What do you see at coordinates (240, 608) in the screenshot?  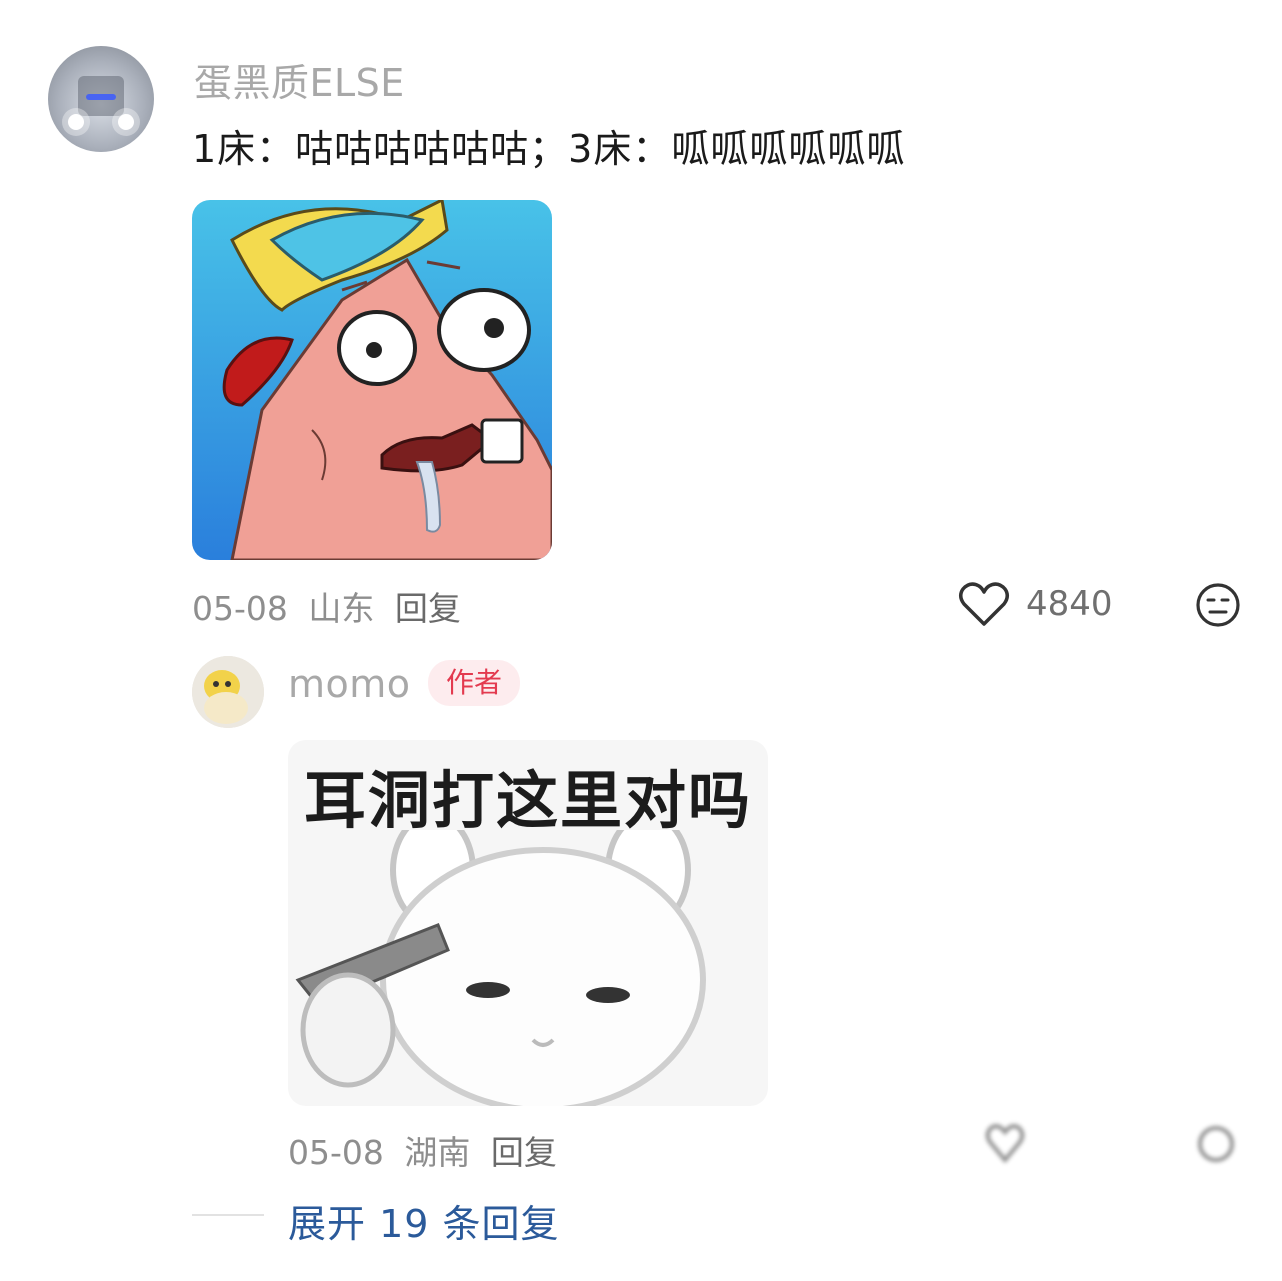 I see `comment-date: 05-08` at bounding box center [240, 608].